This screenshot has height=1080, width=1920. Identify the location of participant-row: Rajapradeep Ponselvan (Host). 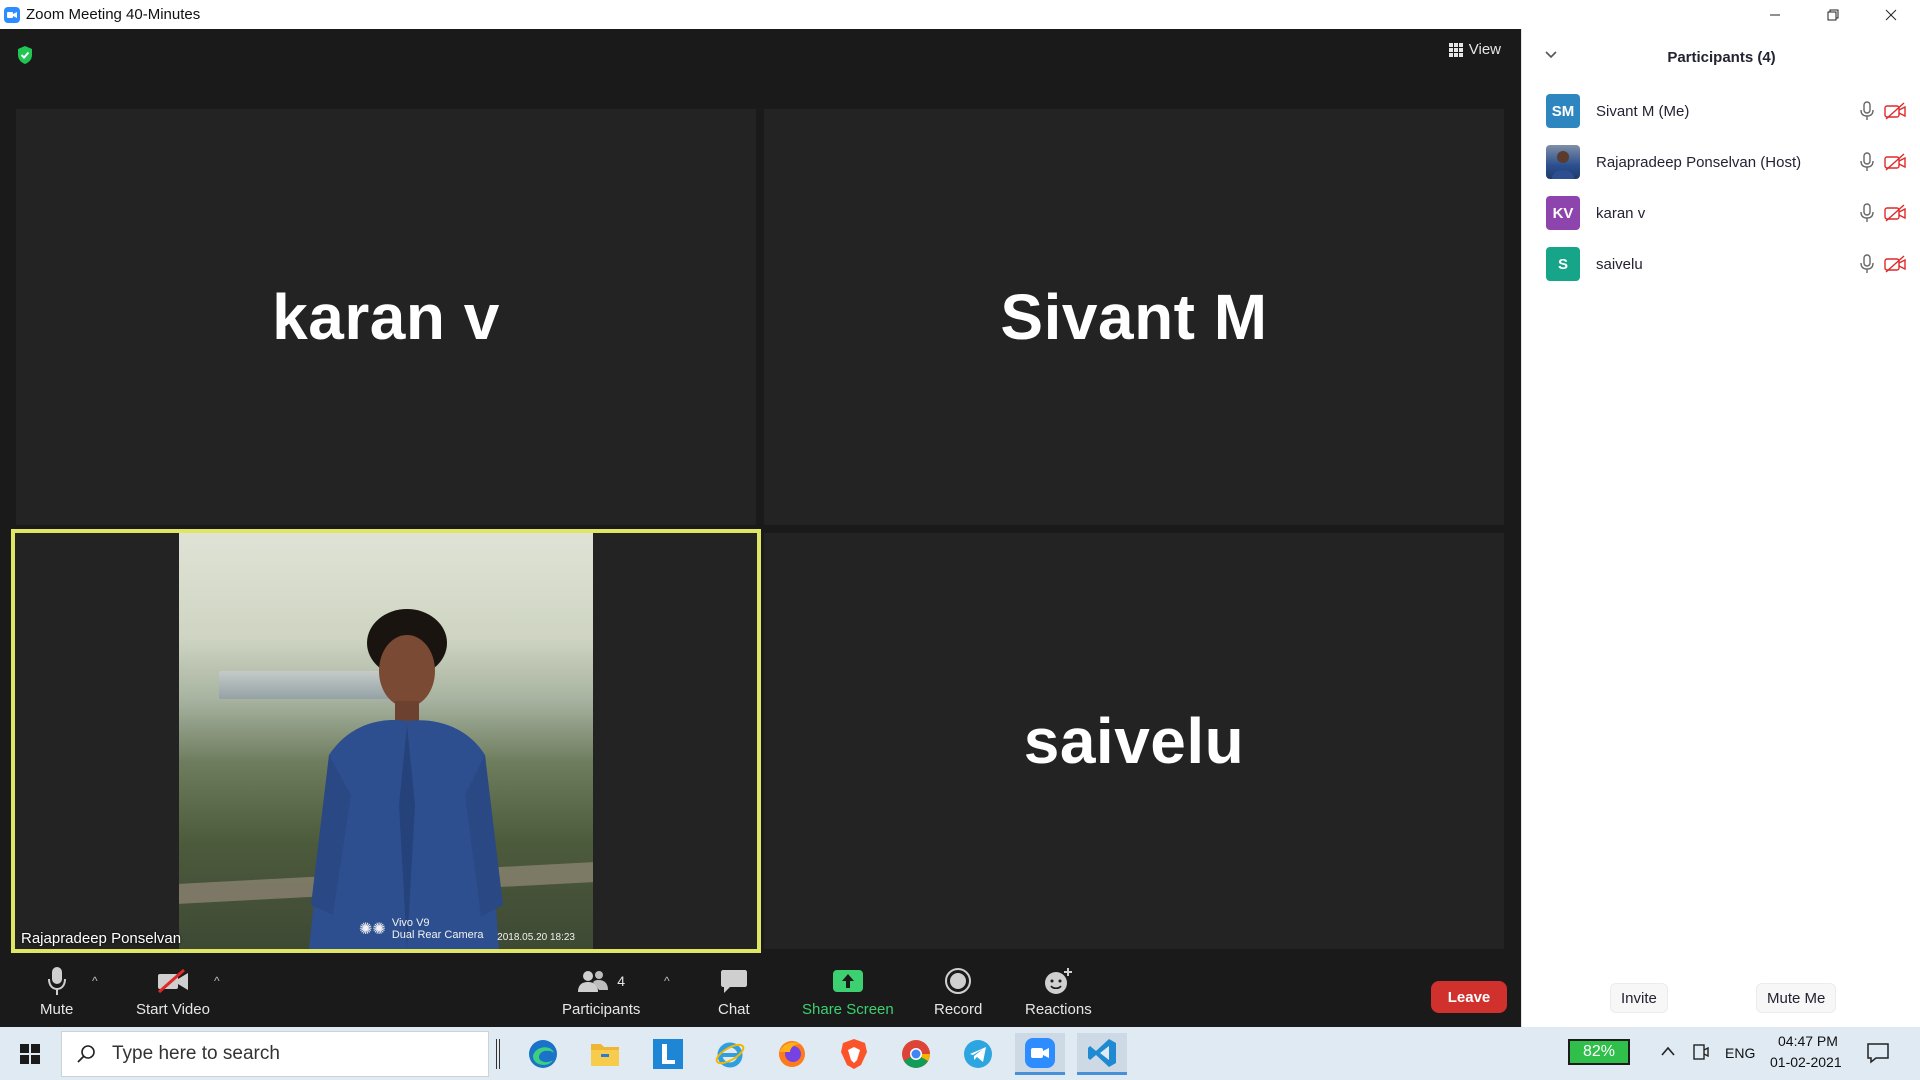
(1726, 162).